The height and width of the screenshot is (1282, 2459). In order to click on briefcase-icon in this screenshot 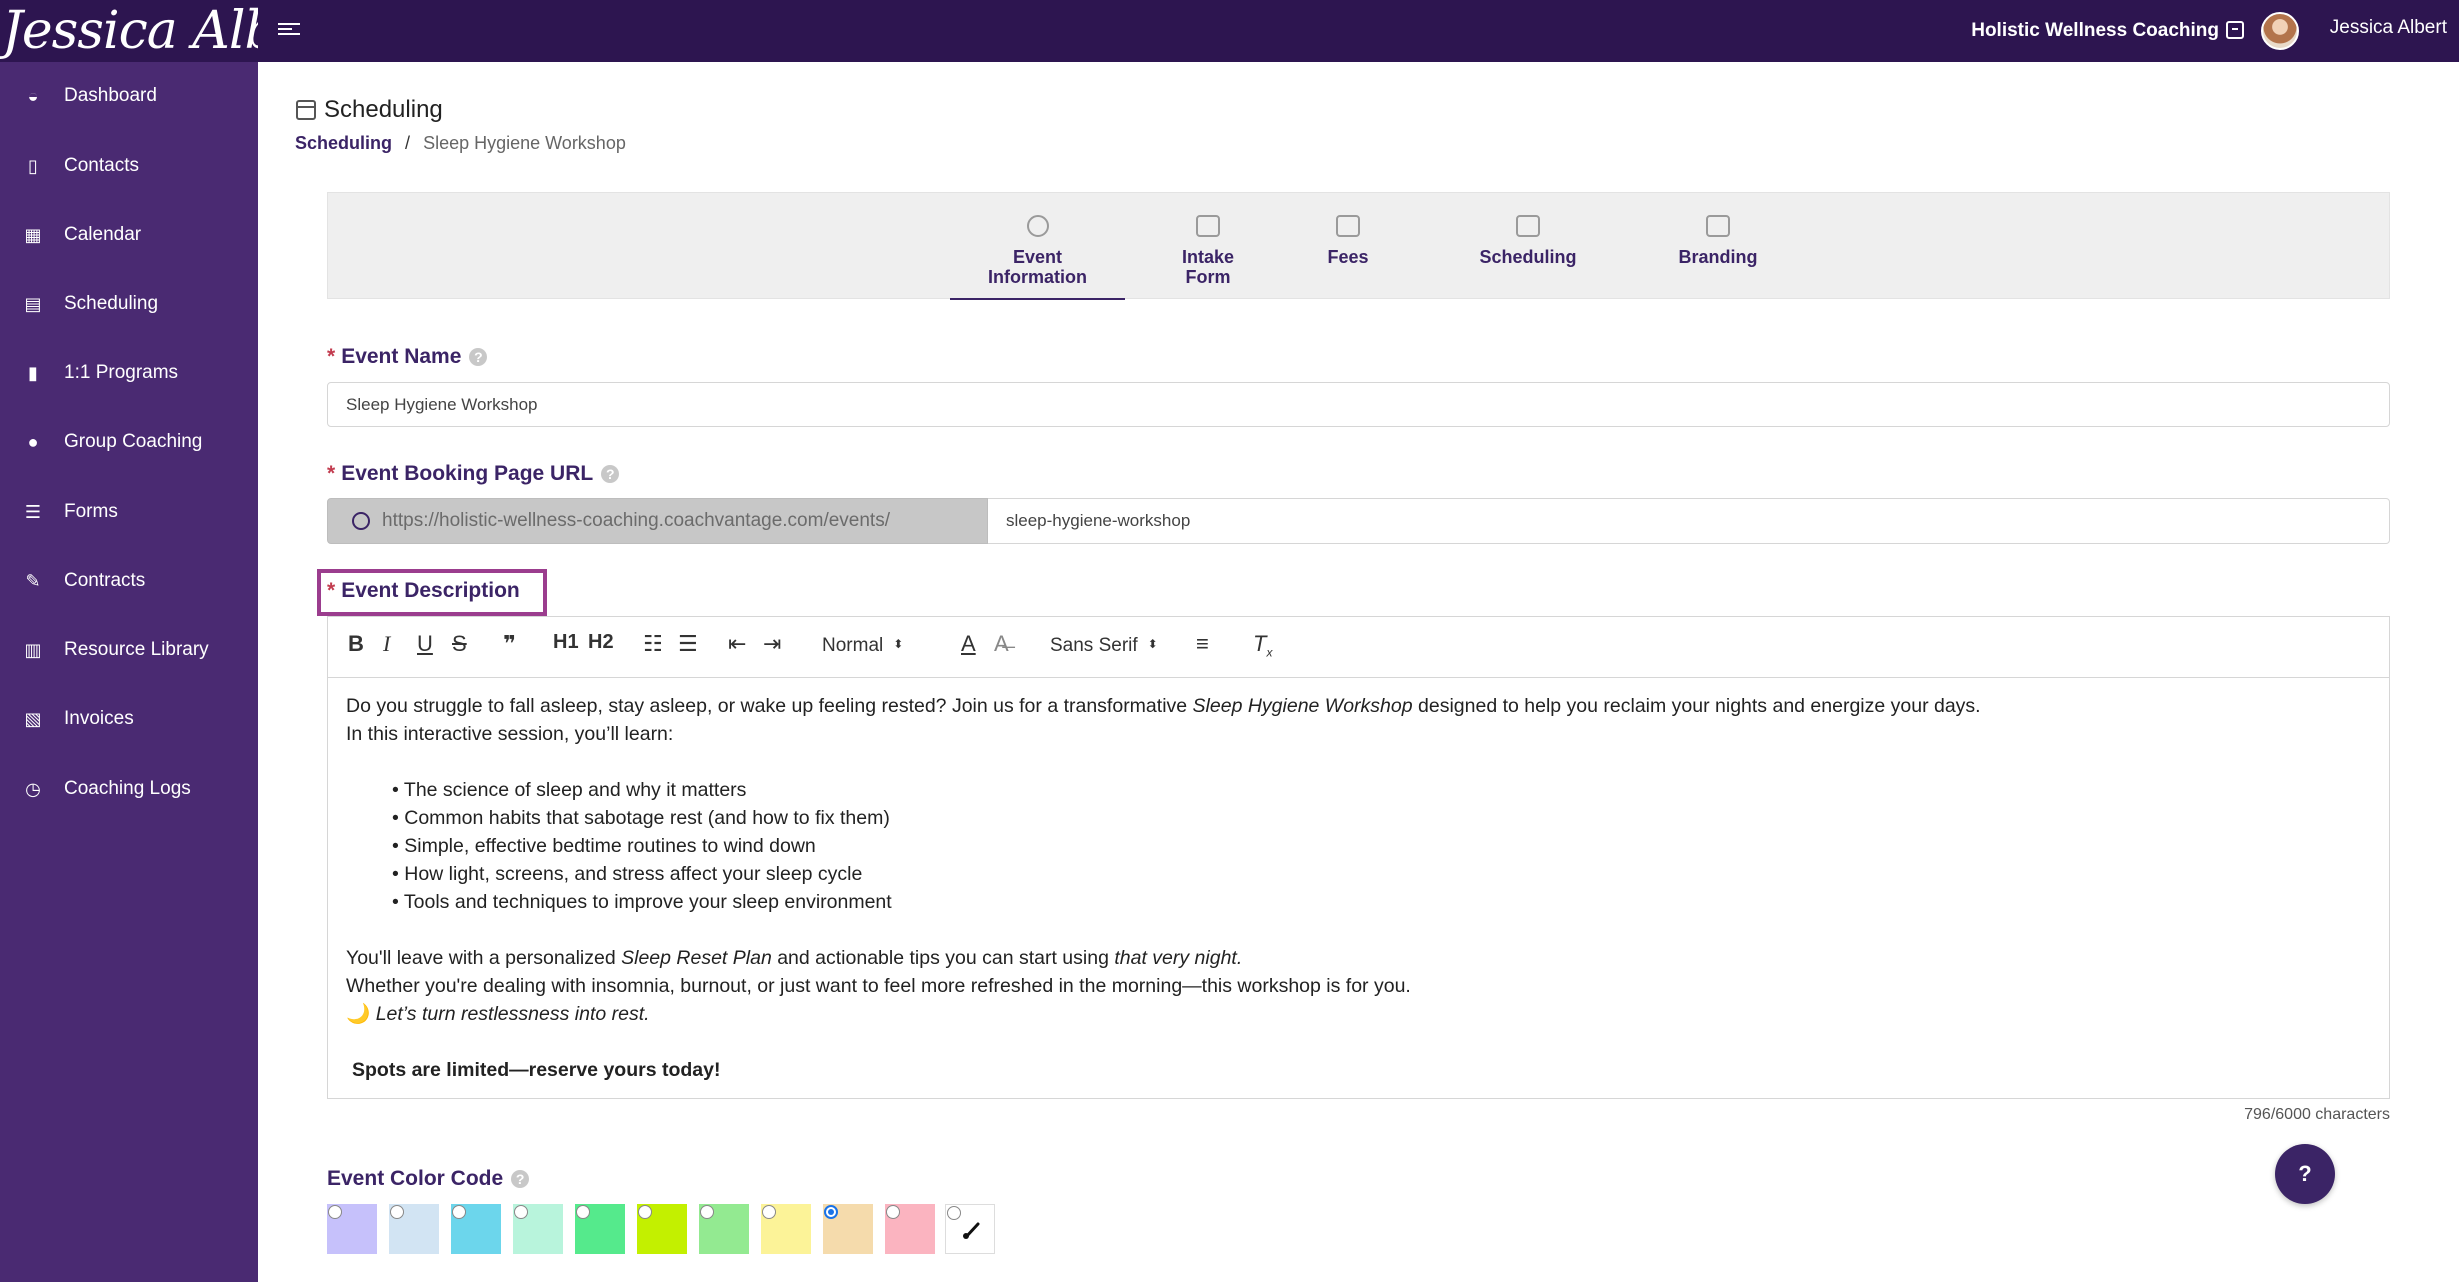, I will do `click(2235, 30)`.